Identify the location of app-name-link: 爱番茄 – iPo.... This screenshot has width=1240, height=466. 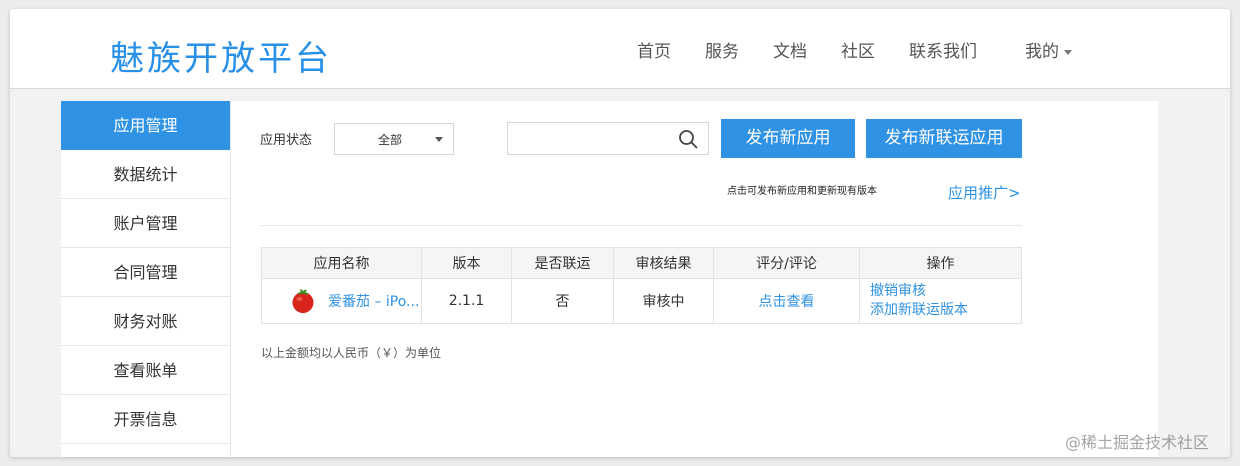
(373, 301).